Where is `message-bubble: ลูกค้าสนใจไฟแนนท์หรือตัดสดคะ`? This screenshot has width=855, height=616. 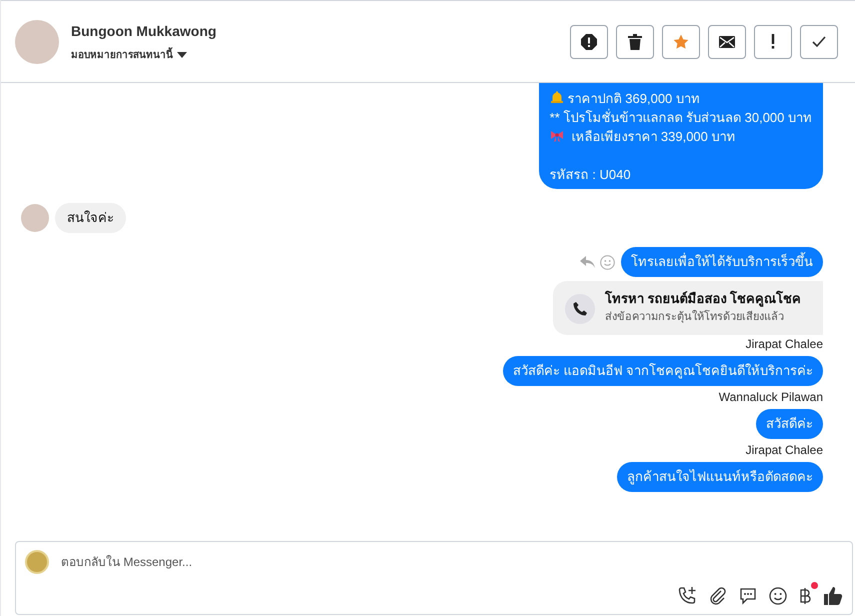 message-bubble: ลูกค้าสนใจไฟแนนท์หรือตัดสดคะ is located at coordinates (720, 477).